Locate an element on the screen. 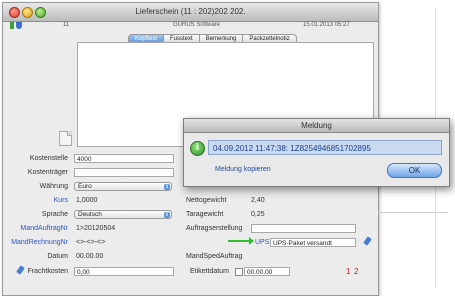 The height and width of the screenshot is (296, 455). frachtkosten-field: 0,00 is located at coordinates (124, 271).